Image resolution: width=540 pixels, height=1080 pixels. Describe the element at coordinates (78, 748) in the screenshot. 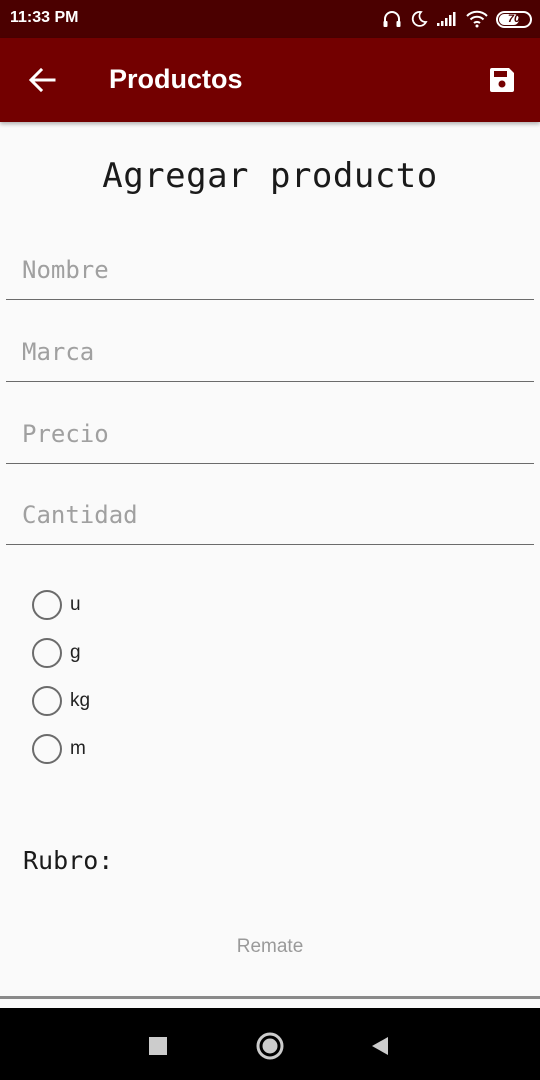

I see `radio-label: m` at that location.